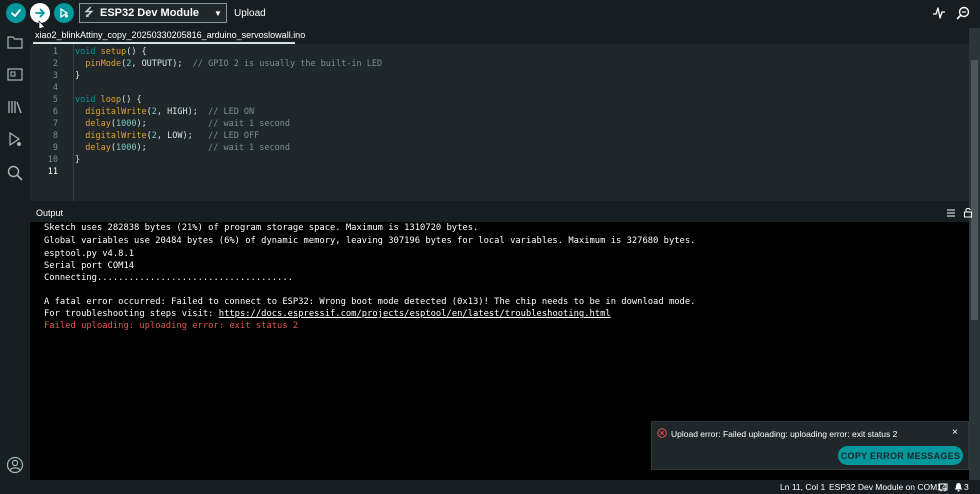  I want to click on serial-monitor-icon, so click(963, 13).